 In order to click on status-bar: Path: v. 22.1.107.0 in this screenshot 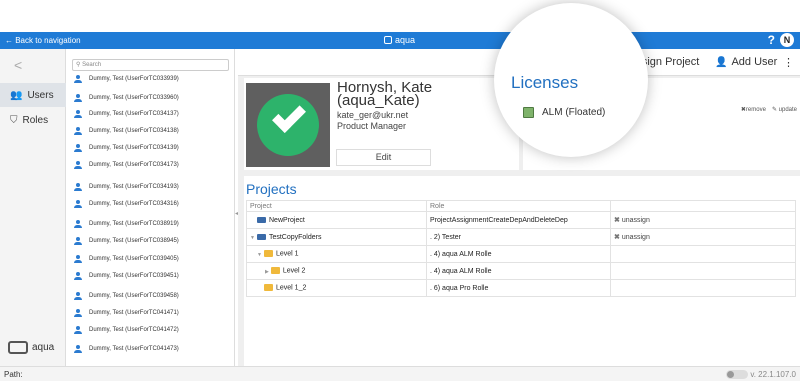, I will do `click(400, 373)`.